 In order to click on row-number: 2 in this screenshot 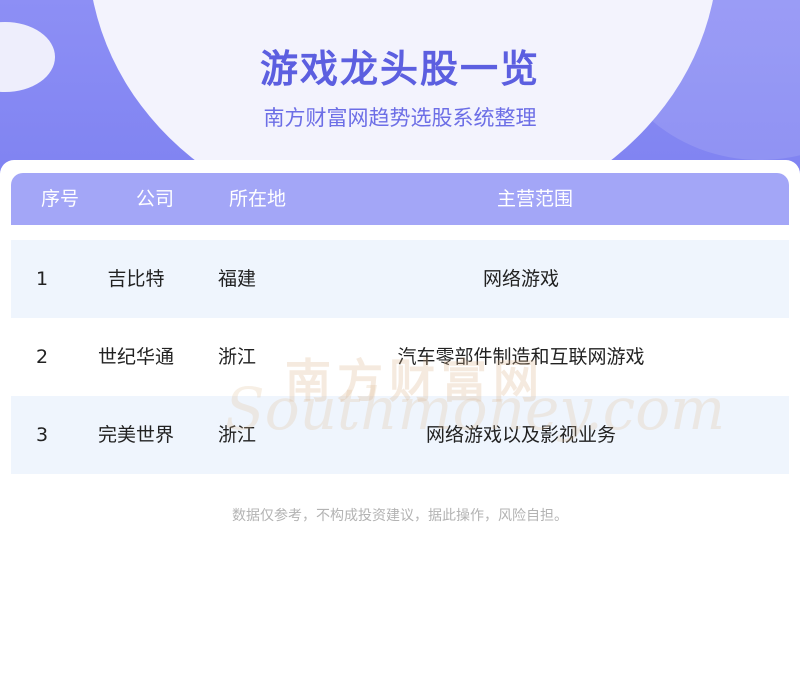, I will do `click(42, 357)`.